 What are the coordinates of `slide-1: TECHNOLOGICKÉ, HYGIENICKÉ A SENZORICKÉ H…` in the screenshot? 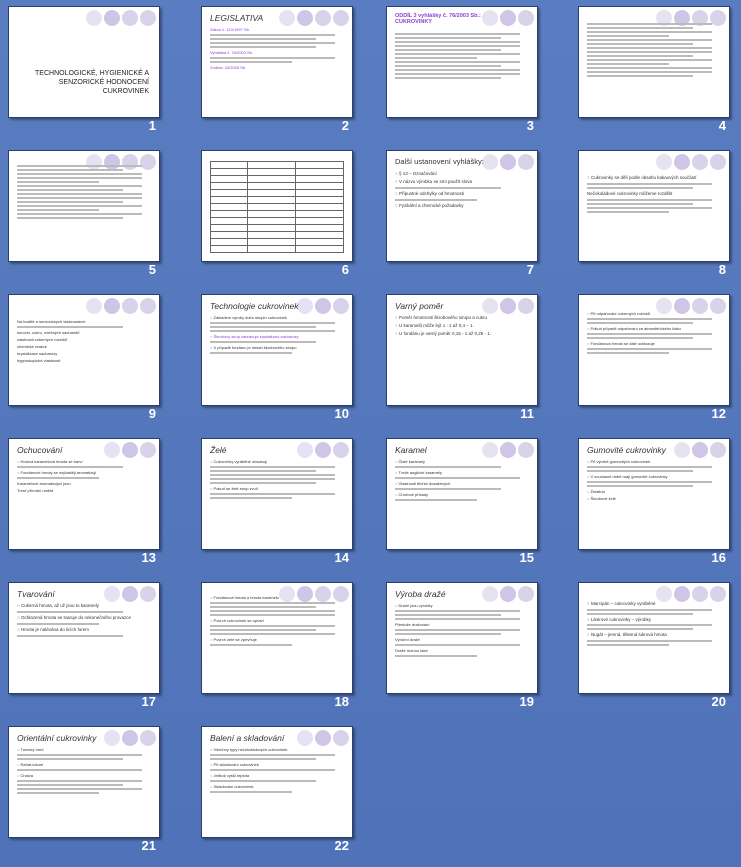 It's located at (84, 62).